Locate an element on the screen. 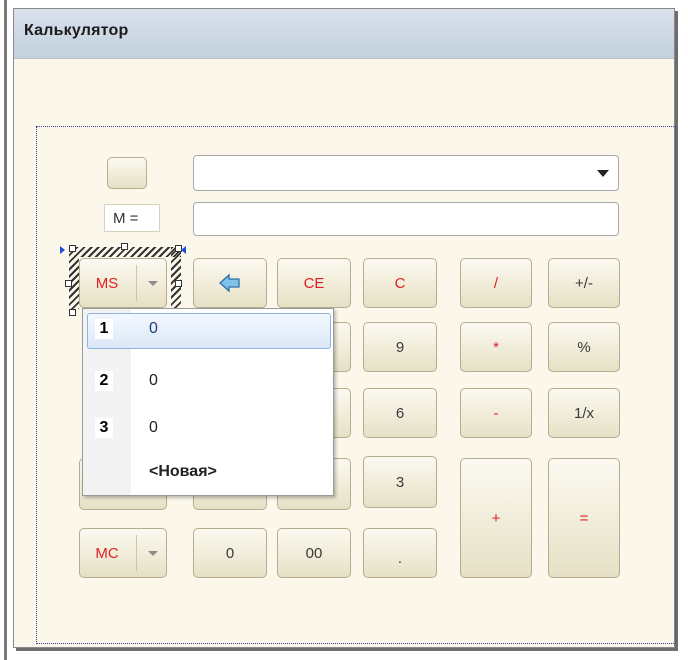 The height and width of the screenshot is (660, 688). equals-button: = is located at coordinates (584, 518).